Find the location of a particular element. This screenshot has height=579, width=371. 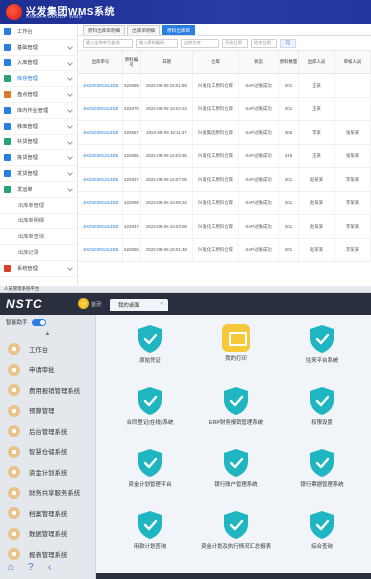

nav-item: 数据管理系统 is located at coordinates (47, 534).